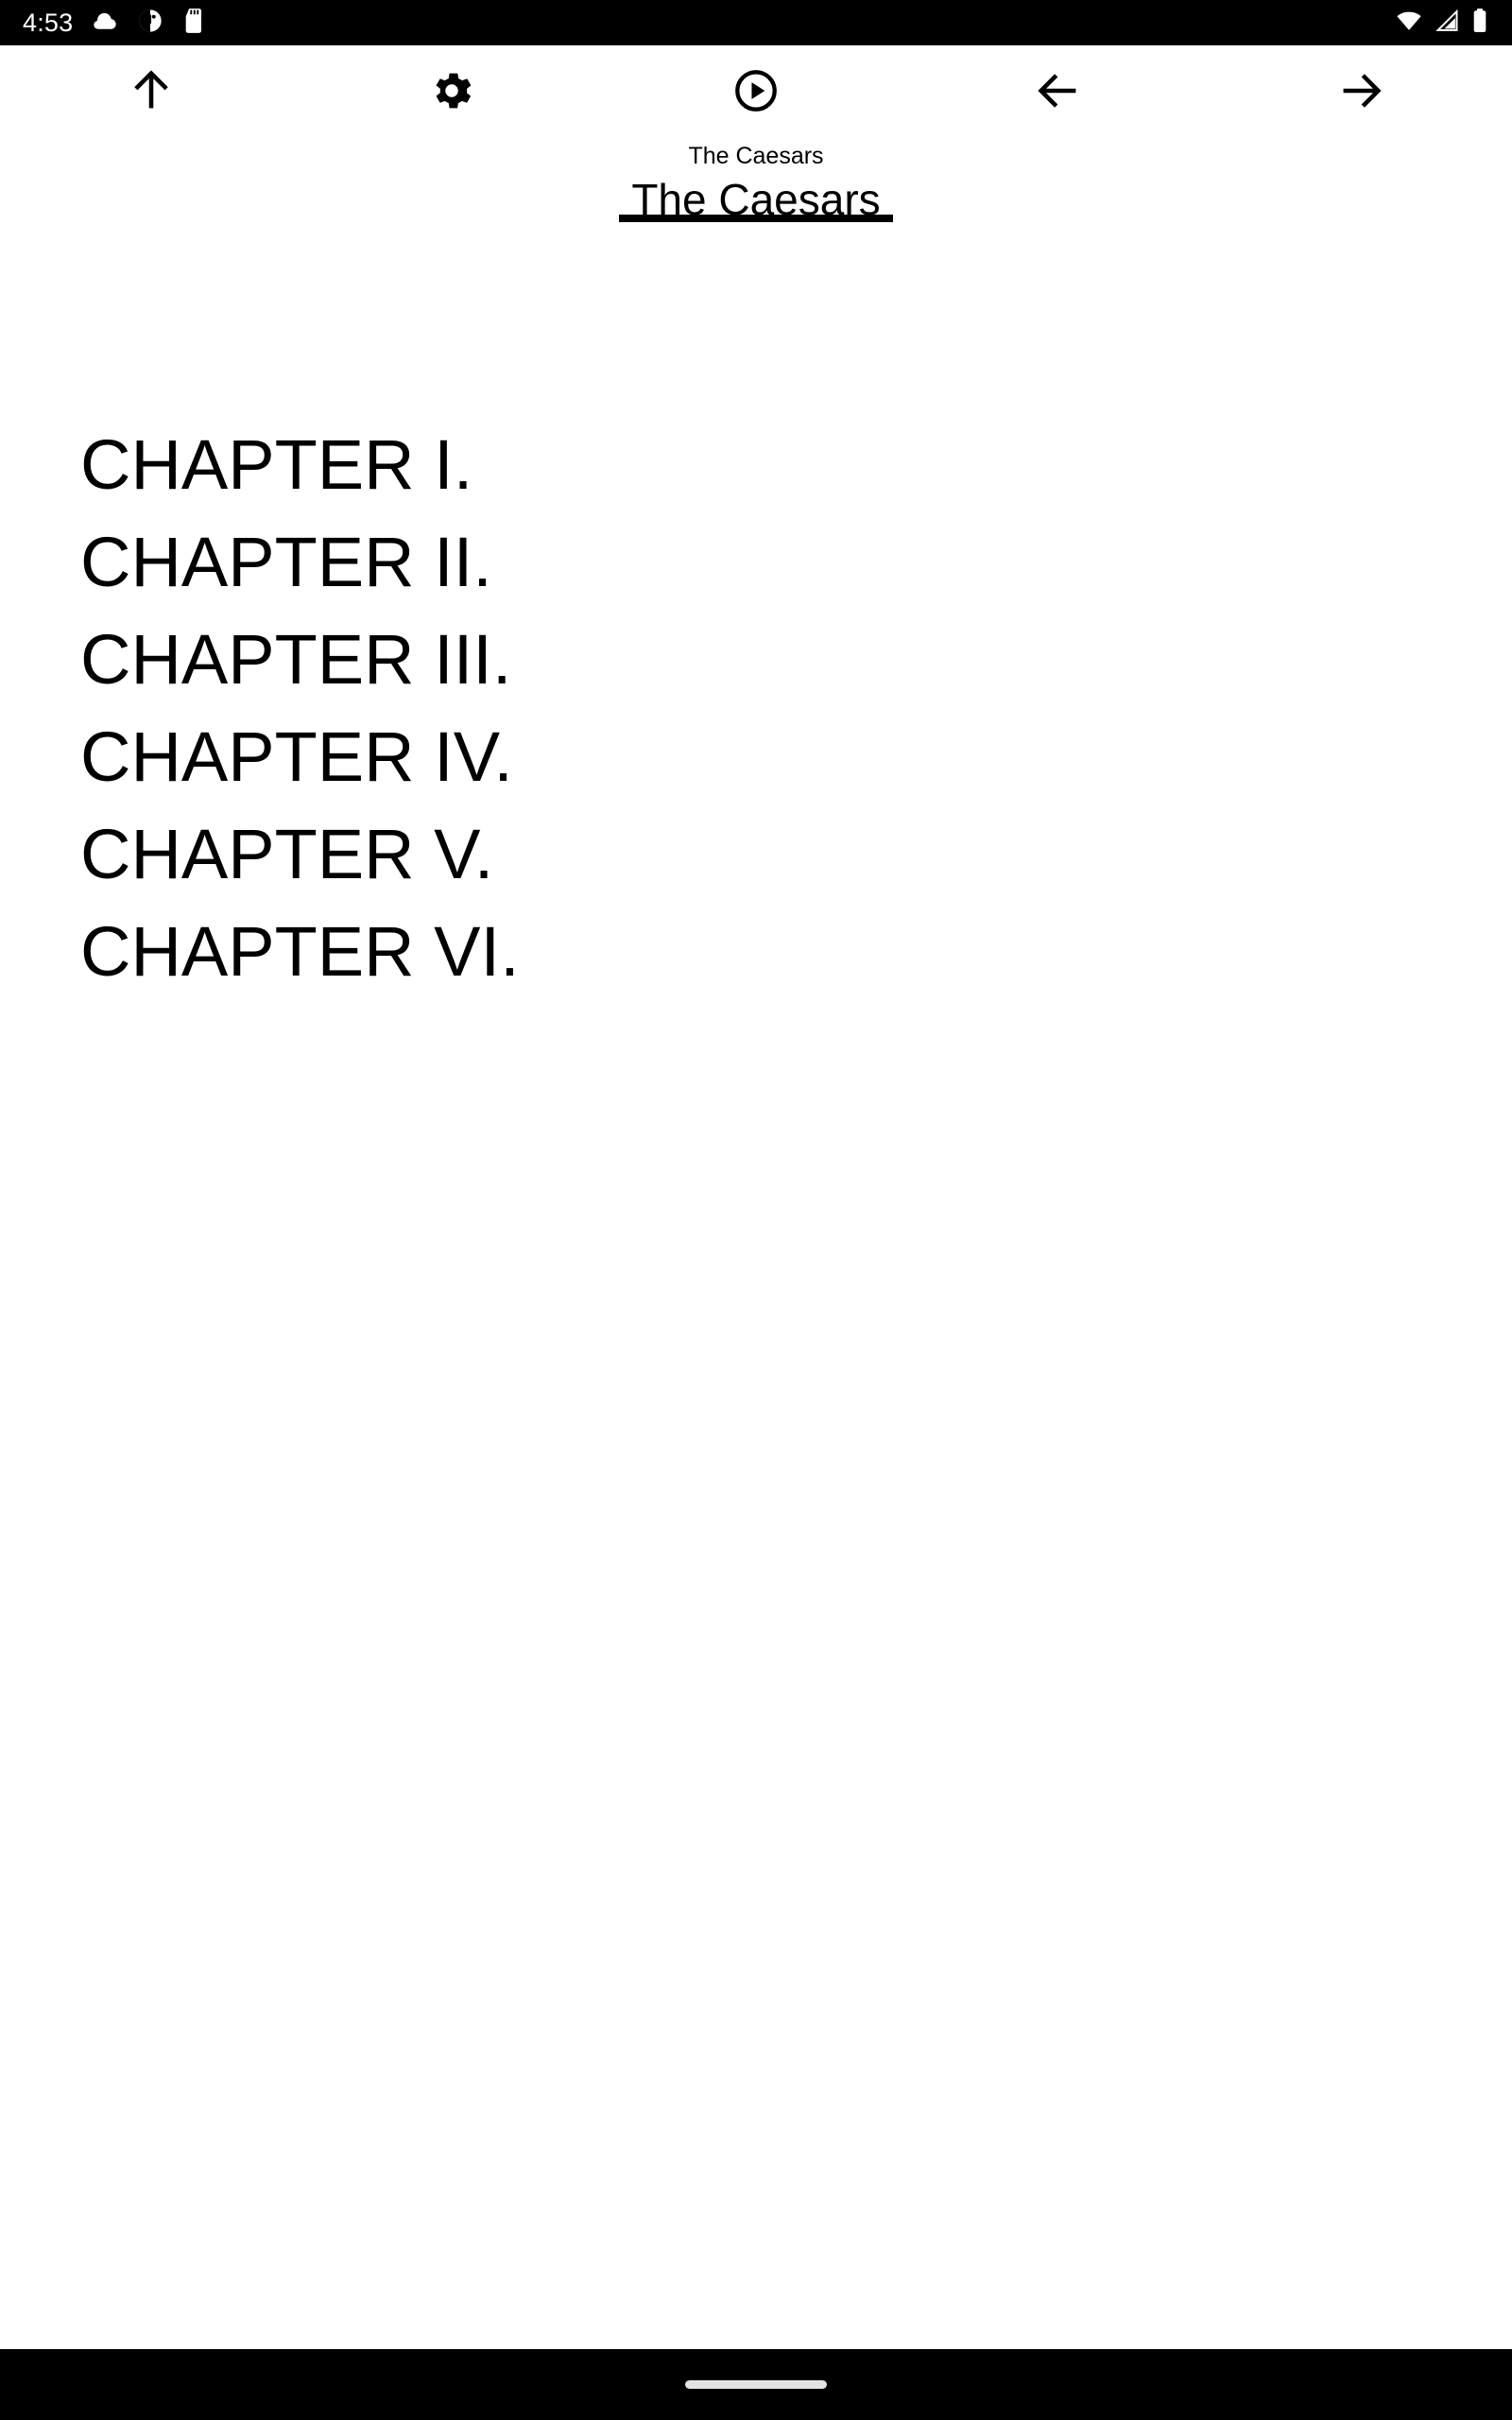 The image size is (1512, 2420). Describe the element at coordinates (756, 181) in the screenshot. I see `book-header: The Caesars The Caesars` at that location.